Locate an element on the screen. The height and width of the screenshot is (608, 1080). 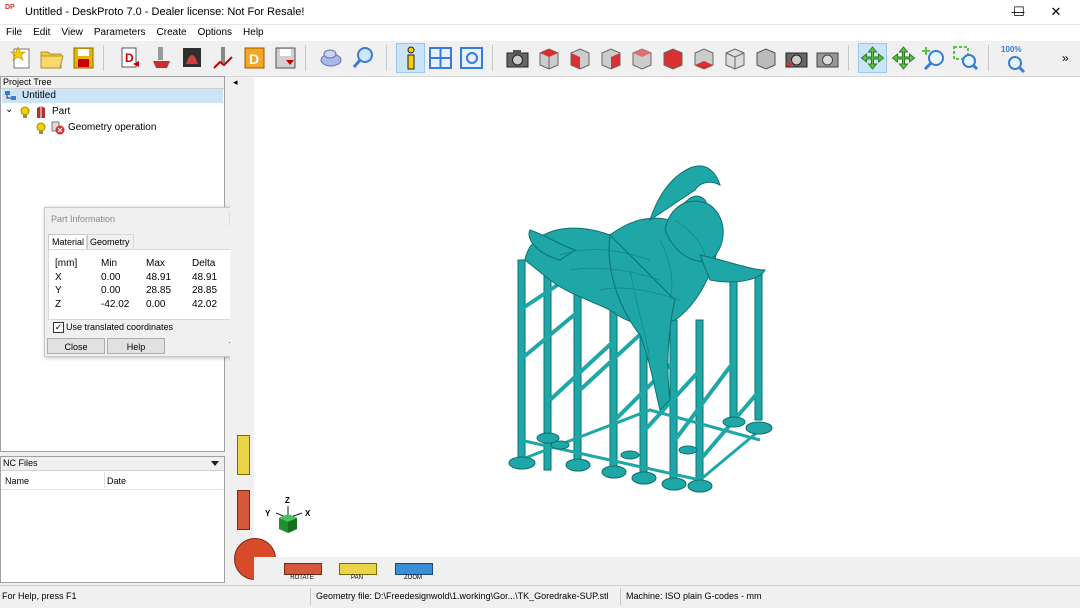
col-header-min: Min is located at coordinates (109, 263).